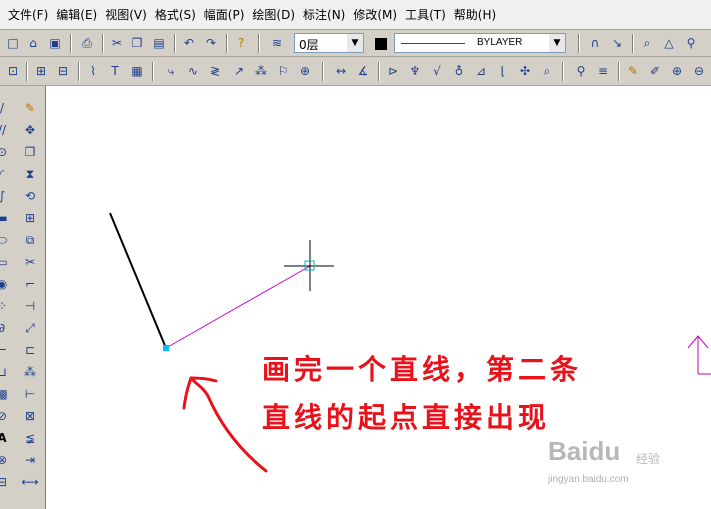 The width and height of the screenshot is (711, 509). Describe the element at coordinates (33, 43) in the screenshot. I see `open-file-icon: ⌂` at that location.